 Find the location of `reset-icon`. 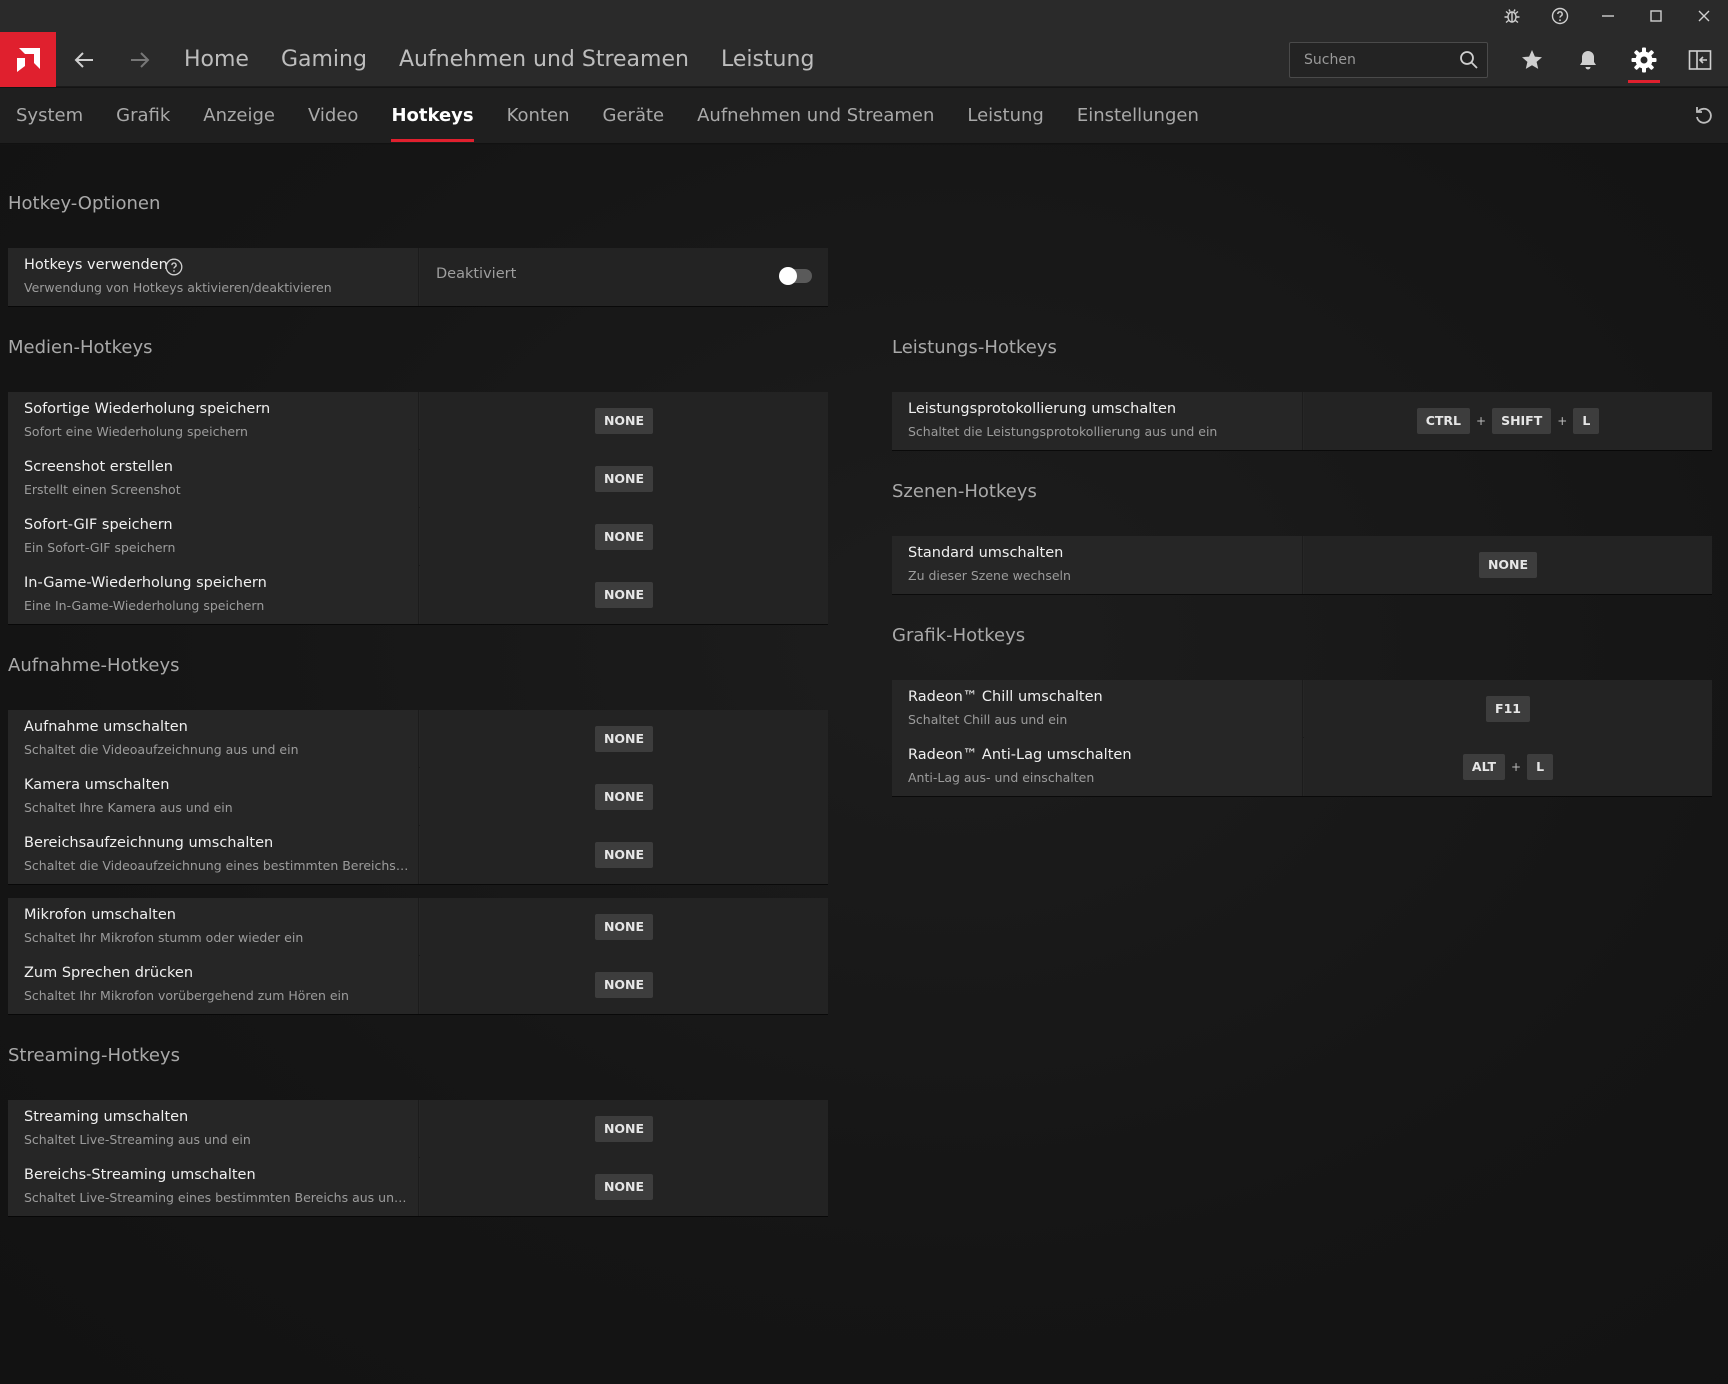

reset-icon is located at coordinates (1704, 116).